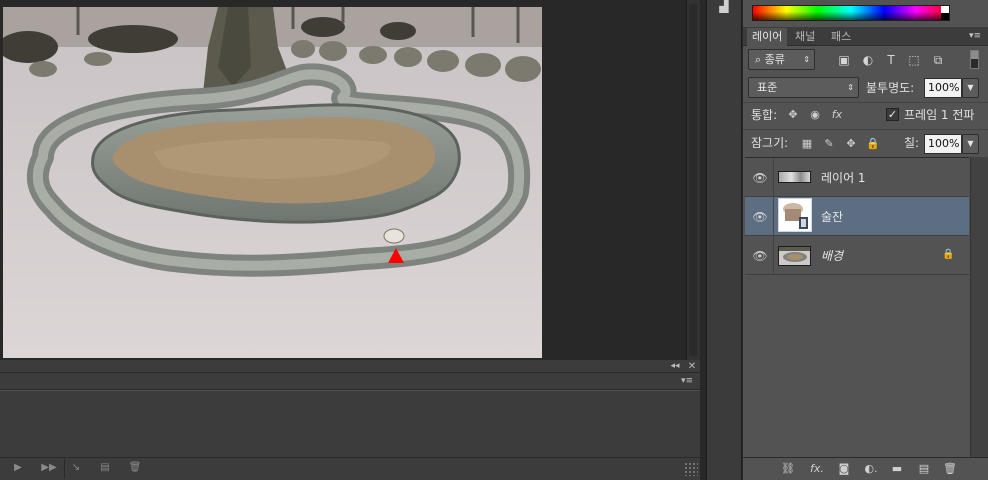 The height and width of the screenshot is (480, 988). Describe the element at coordinates (943, 144) in the screenshot. I see `fill-input: 100%` at that location.